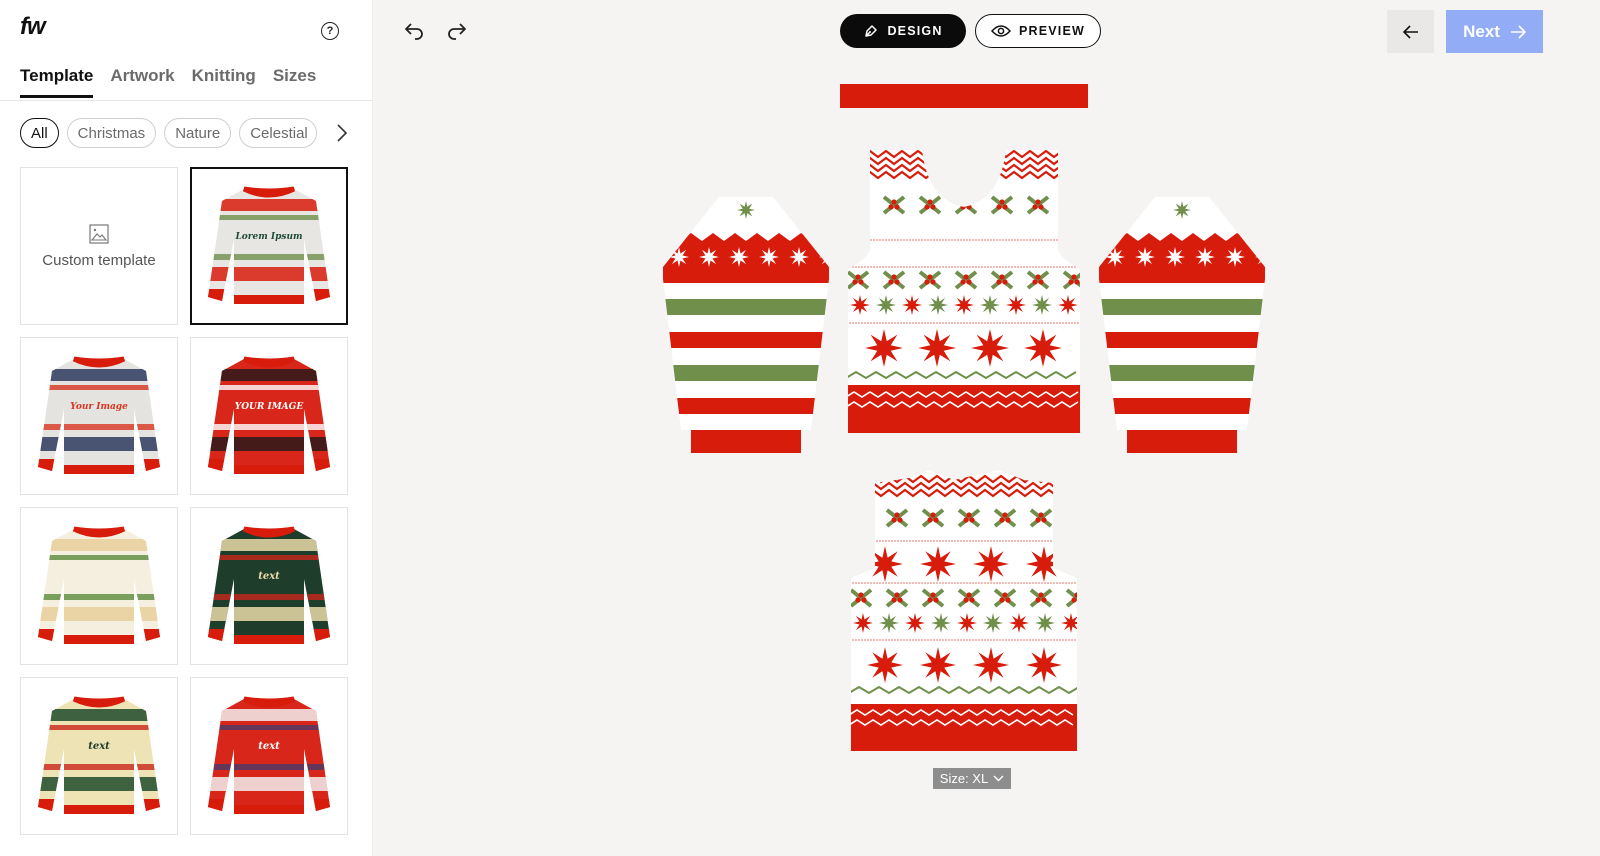 This screenshot has height=856, width=1600. I want to click on collar-piece, so click(964, 96).